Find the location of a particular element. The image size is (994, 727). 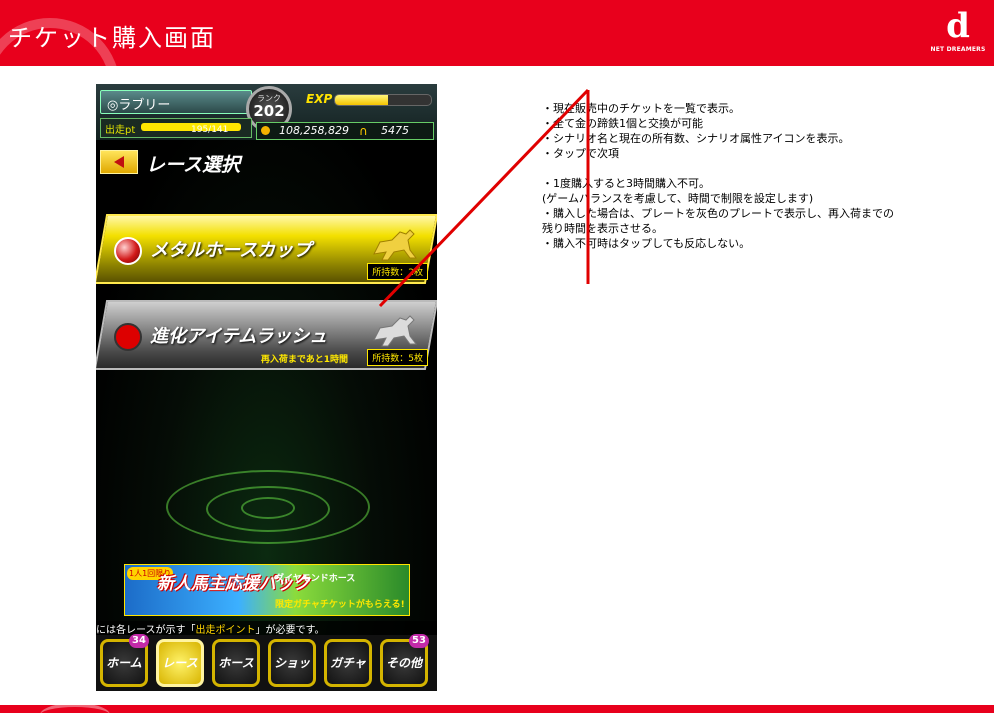

arrow-line-diagonal is located at coordinates (484, 198).